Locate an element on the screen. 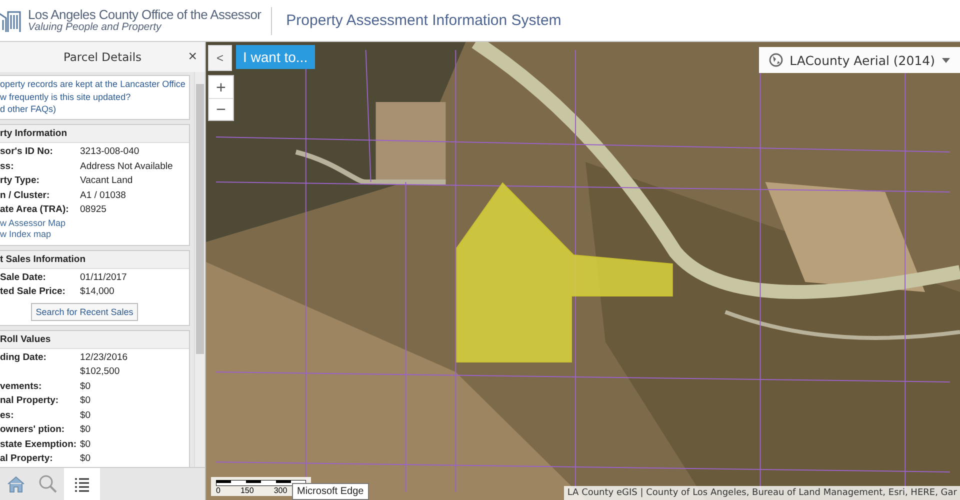 This screenshot has width=960, height=500. map-link: w Index map is located at coordinates (26, 235).